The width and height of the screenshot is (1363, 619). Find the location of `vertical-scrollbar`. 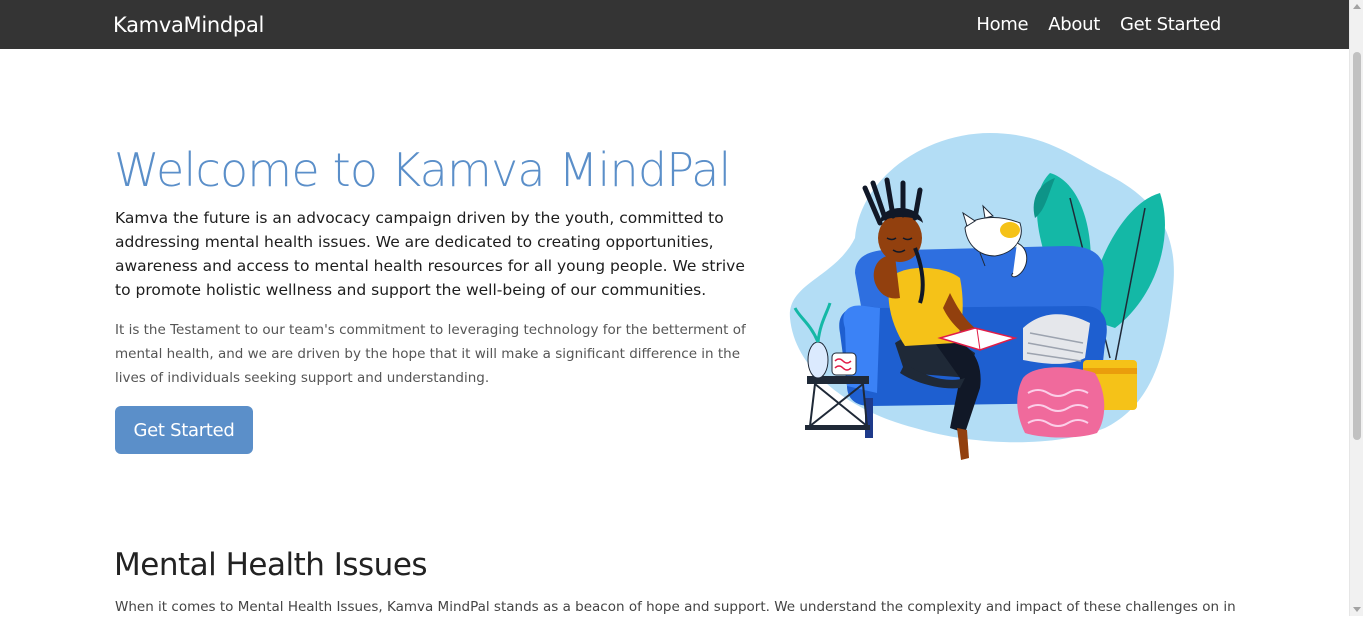

vertical-scrollbar is located at coordinates (1356, 308).